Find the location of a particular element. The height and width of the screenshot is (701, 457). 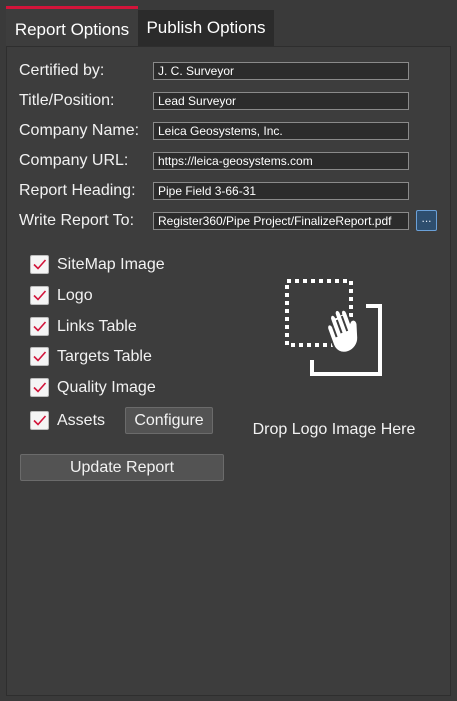

title-position-field: Lead Surveyor is located at coordinates (281, 101).